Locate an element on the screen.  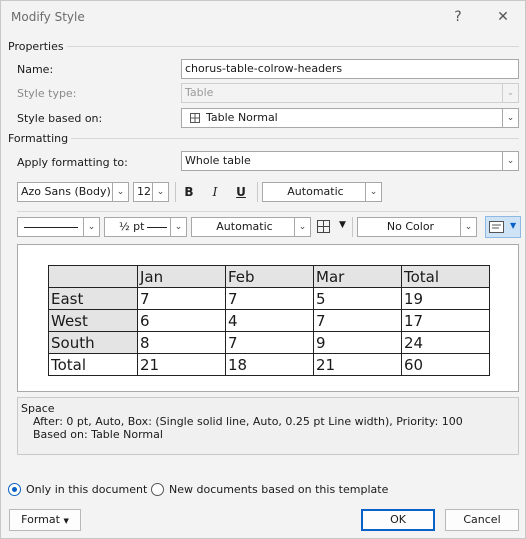
underline-button: U is located at coordinates (241, 192).